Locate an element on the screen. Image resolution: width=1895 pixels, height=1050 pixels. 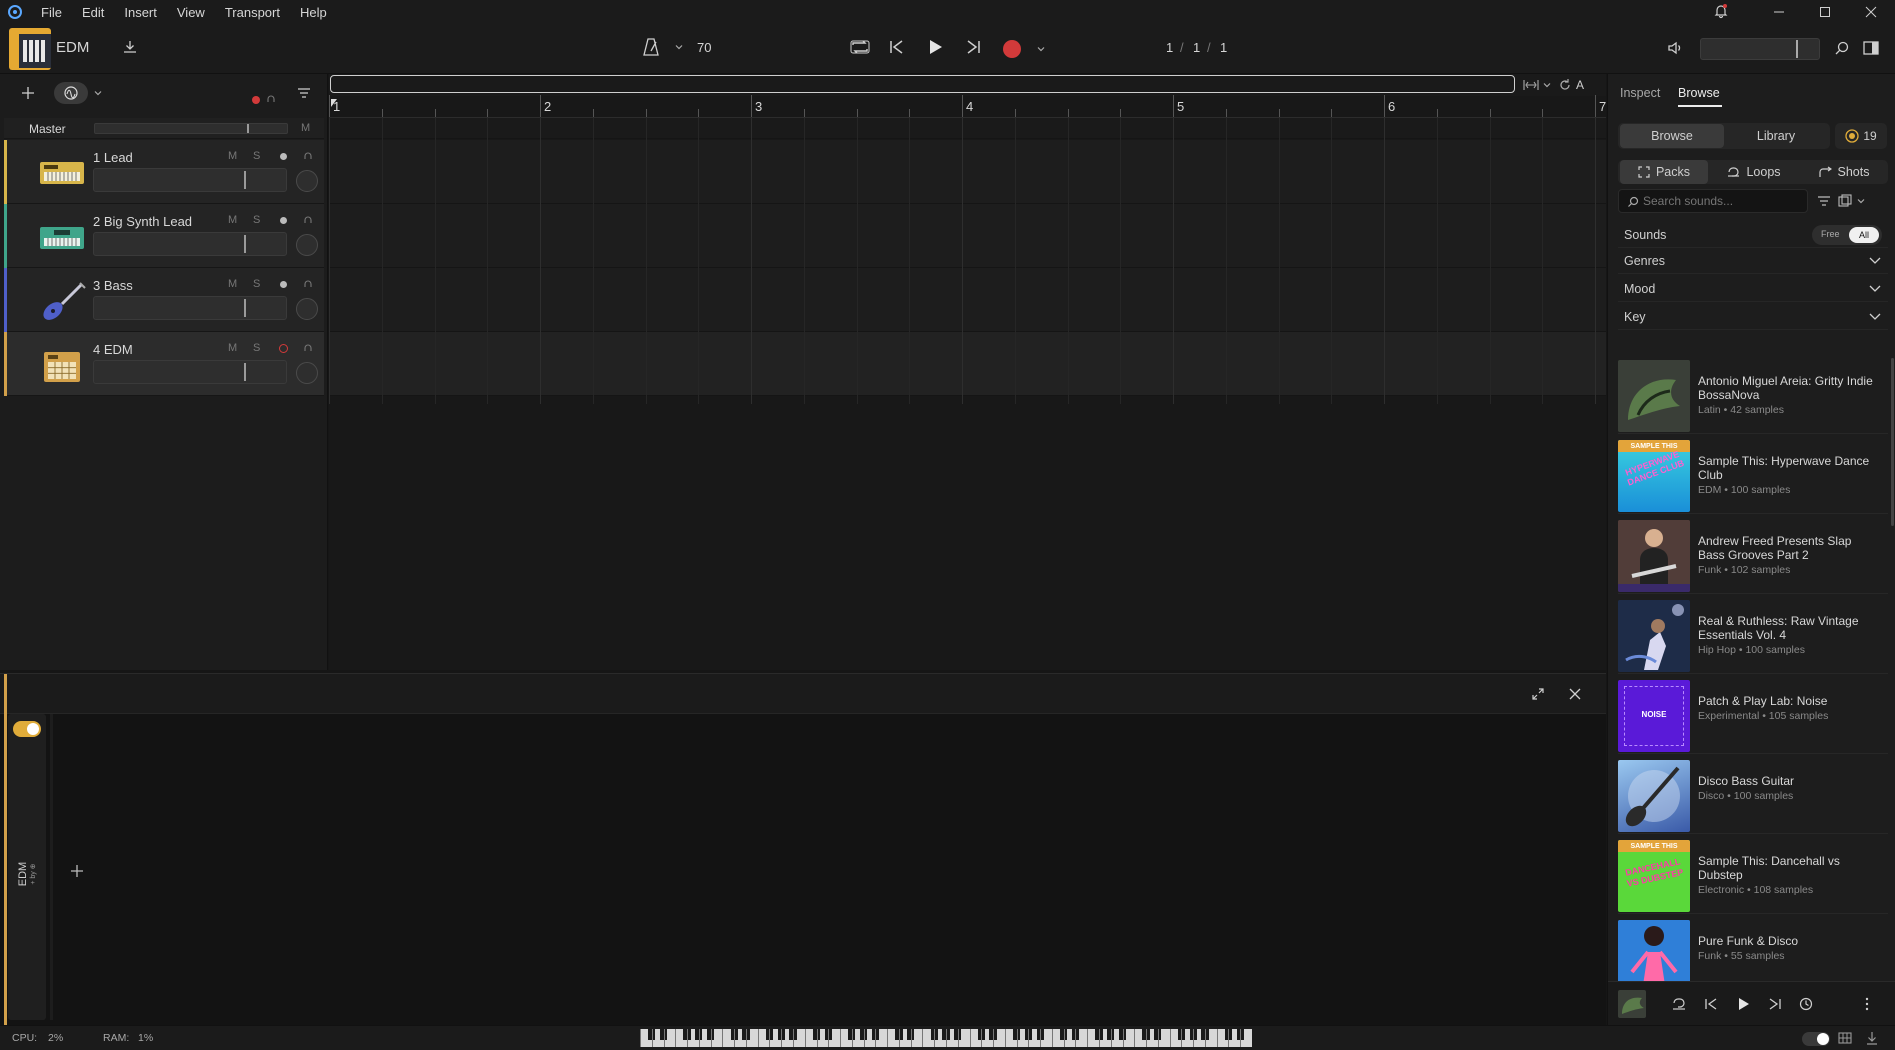
minimize-button is located at coordinates (1779, 12).